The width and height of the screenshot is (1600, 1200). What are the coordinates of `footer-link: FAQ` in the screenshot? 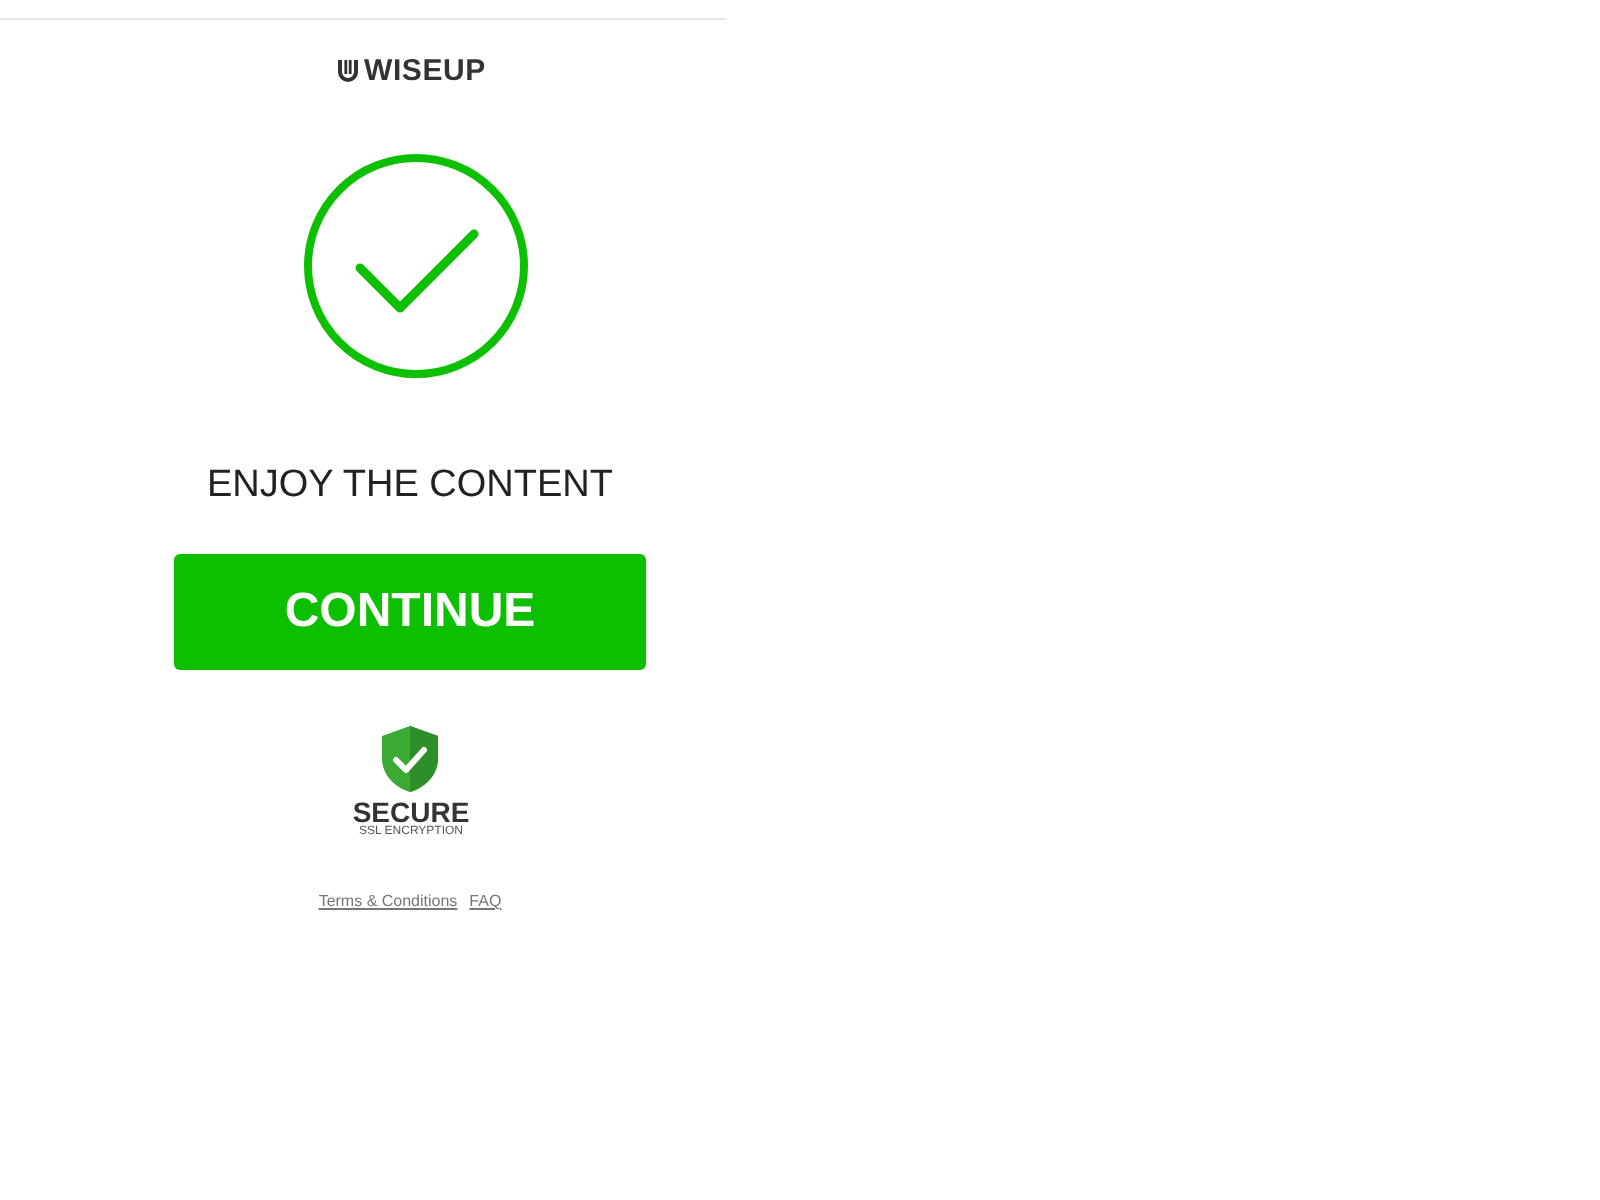 It's located at (485, 901).